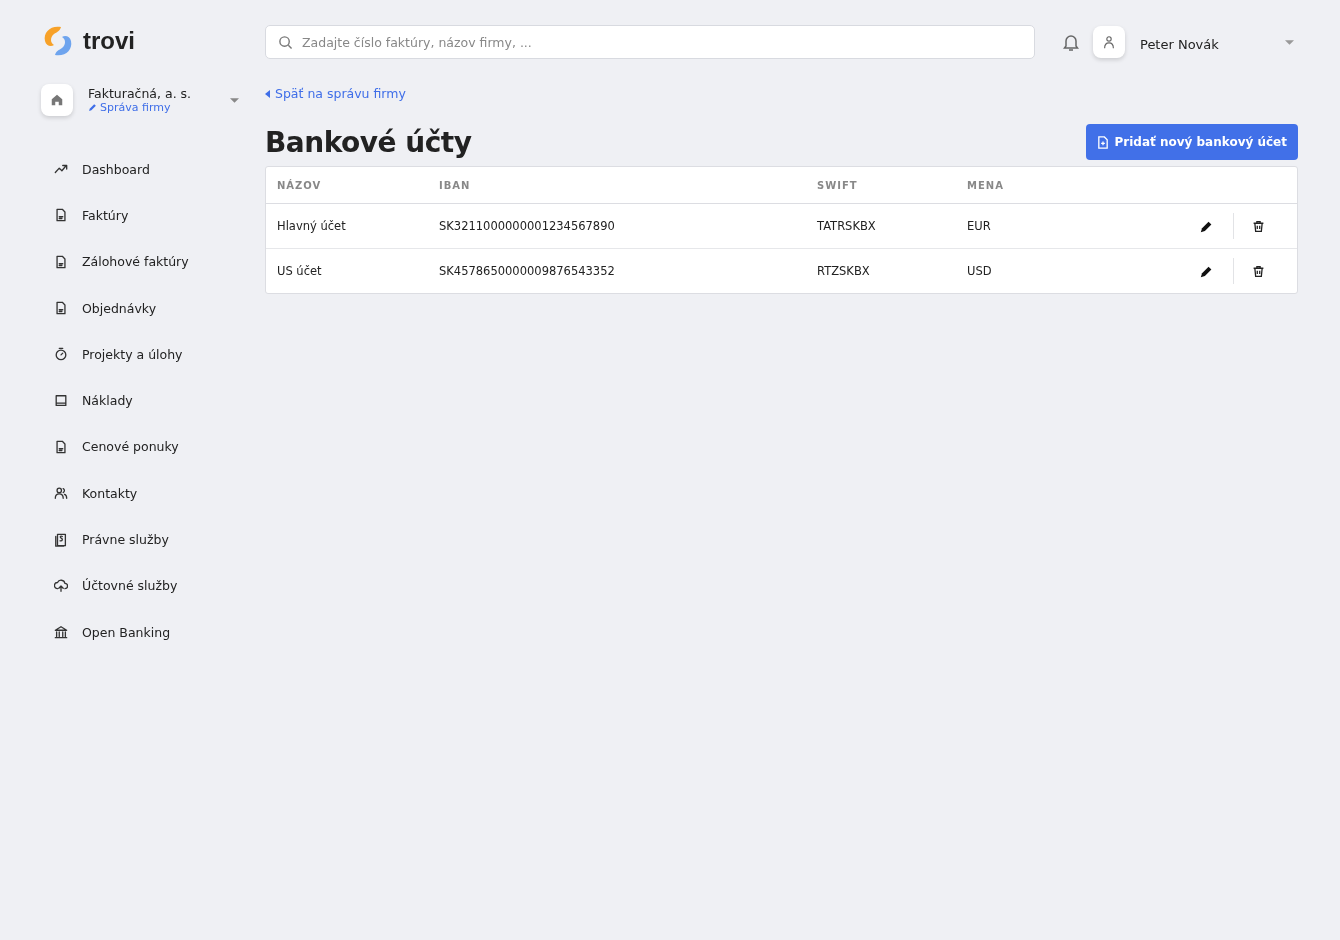 This screenshot has height=940, width=1340. What do you see at coordinates (151, 107) in the screenshot?
I see `company-settings-link: Správa firmy` at bounding box center [151, 107].